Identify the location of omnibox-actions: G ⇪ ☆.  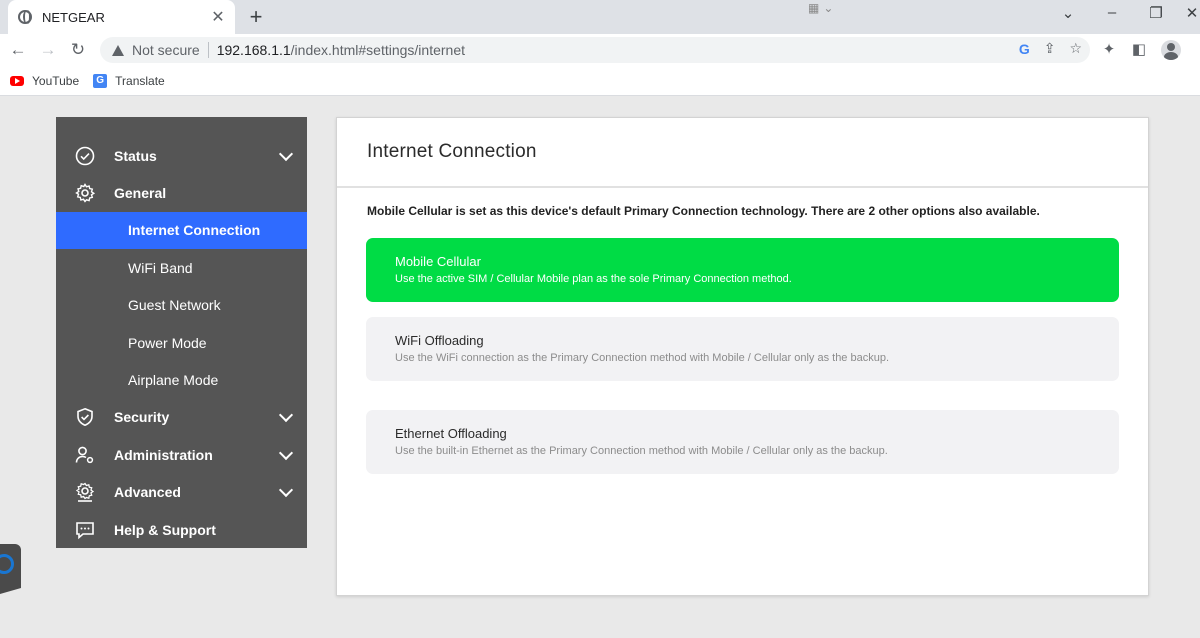
(1050, 48).